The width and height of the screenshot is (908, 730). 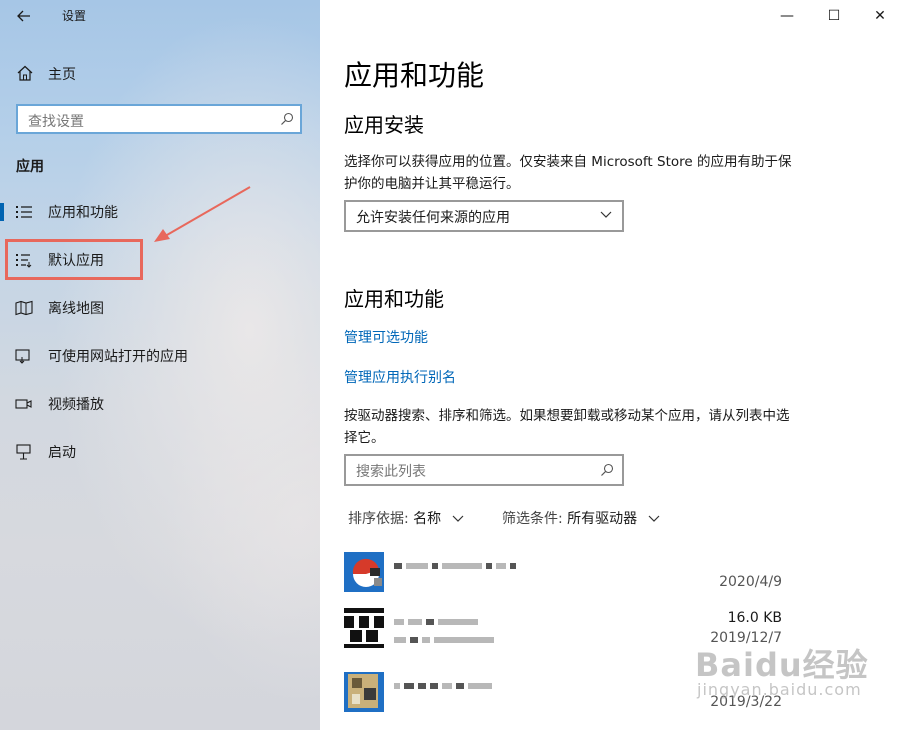 What do you see at coordinates (880, 16) in the screenshot?
I see `close-button: ✕` at bounding box center [880, 16].